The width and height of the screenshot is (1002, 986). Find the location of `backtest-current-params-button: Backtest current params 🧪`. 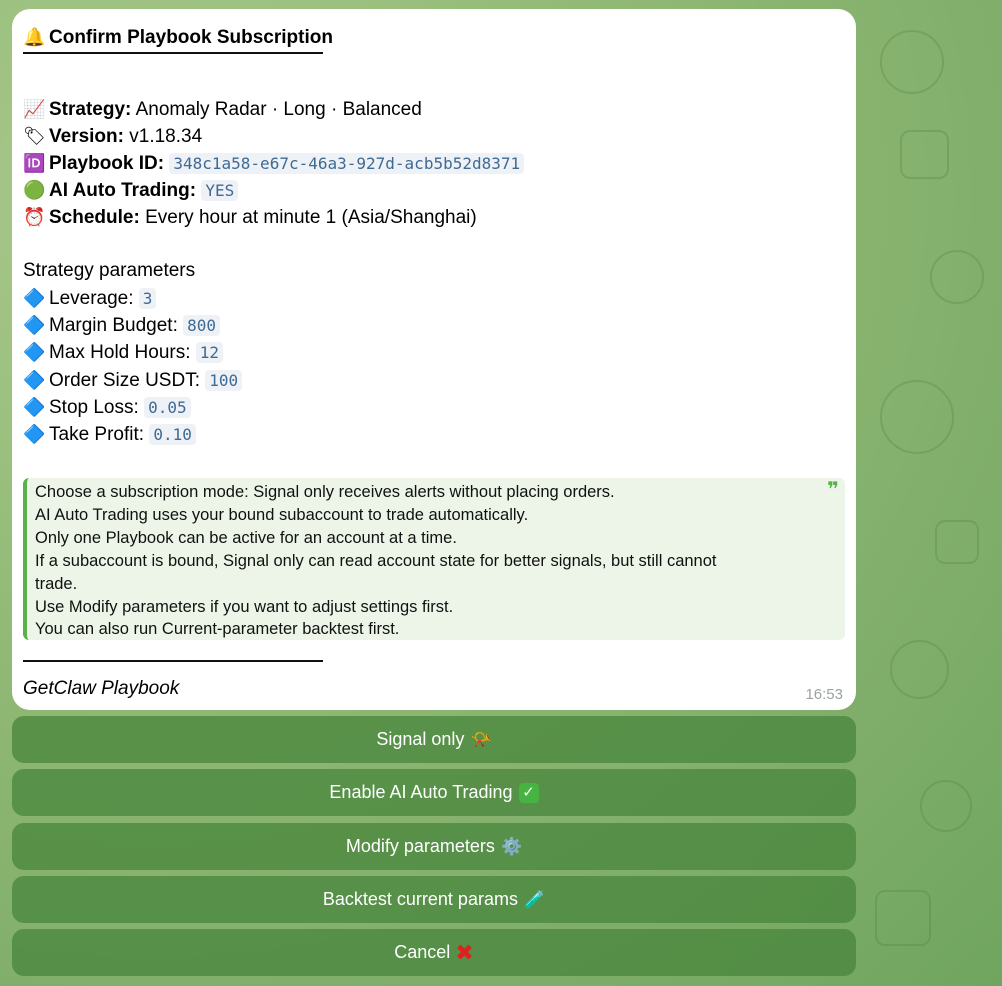

backtest-current-params-button: Backtest current params 🧪 is located at coordinates (434, 899).